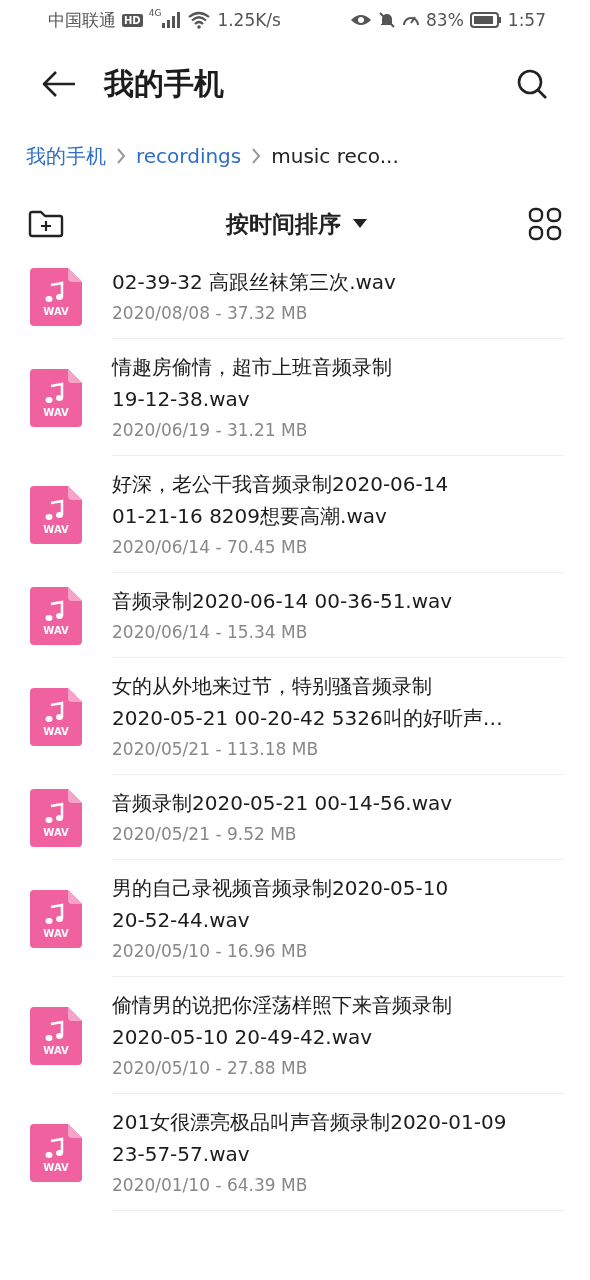 The width and height of the screenshot is (590, 1280). What do you see at coordinates (338, 367) in the screenshot?
I see `file-name: 情趣房偷情，超市上班音频录制` at bounding box center [338, 367].